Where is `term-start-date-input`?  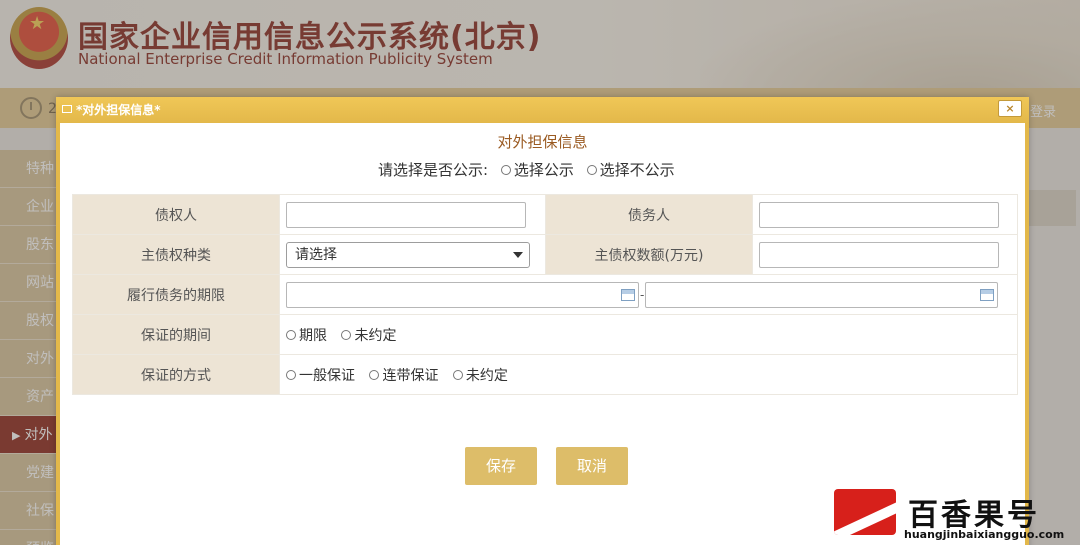 term-start-date-input is located at coordinates (462, 294).